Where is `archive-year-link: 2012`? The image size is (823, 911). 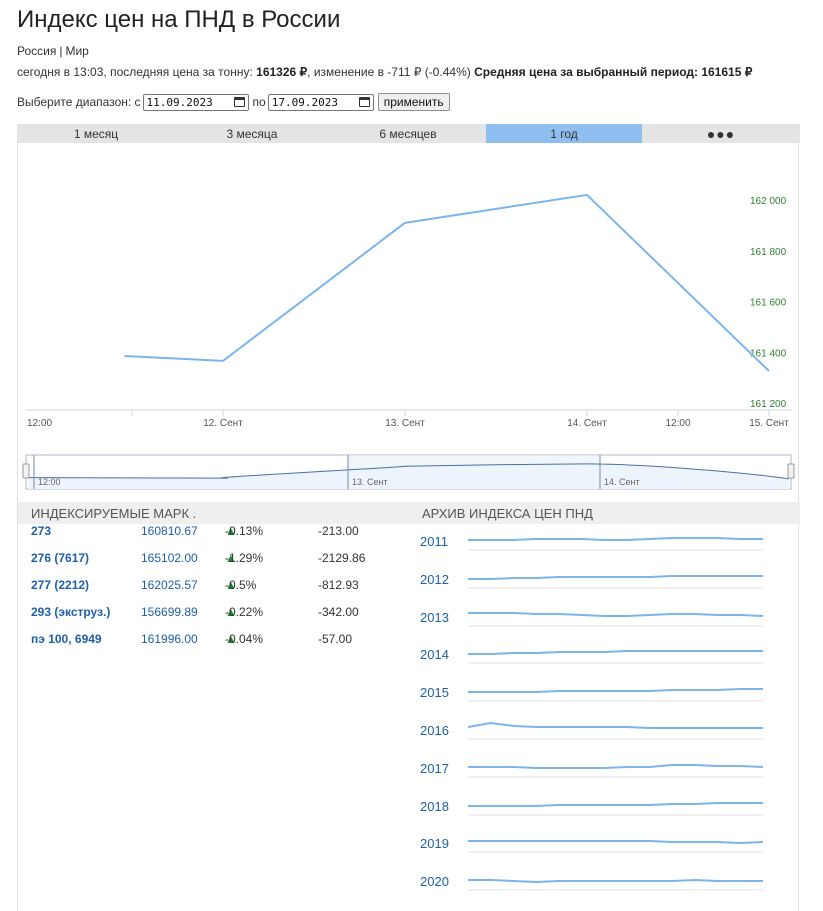 archive-year-link: 2012 is located at coordinates (434, 579).